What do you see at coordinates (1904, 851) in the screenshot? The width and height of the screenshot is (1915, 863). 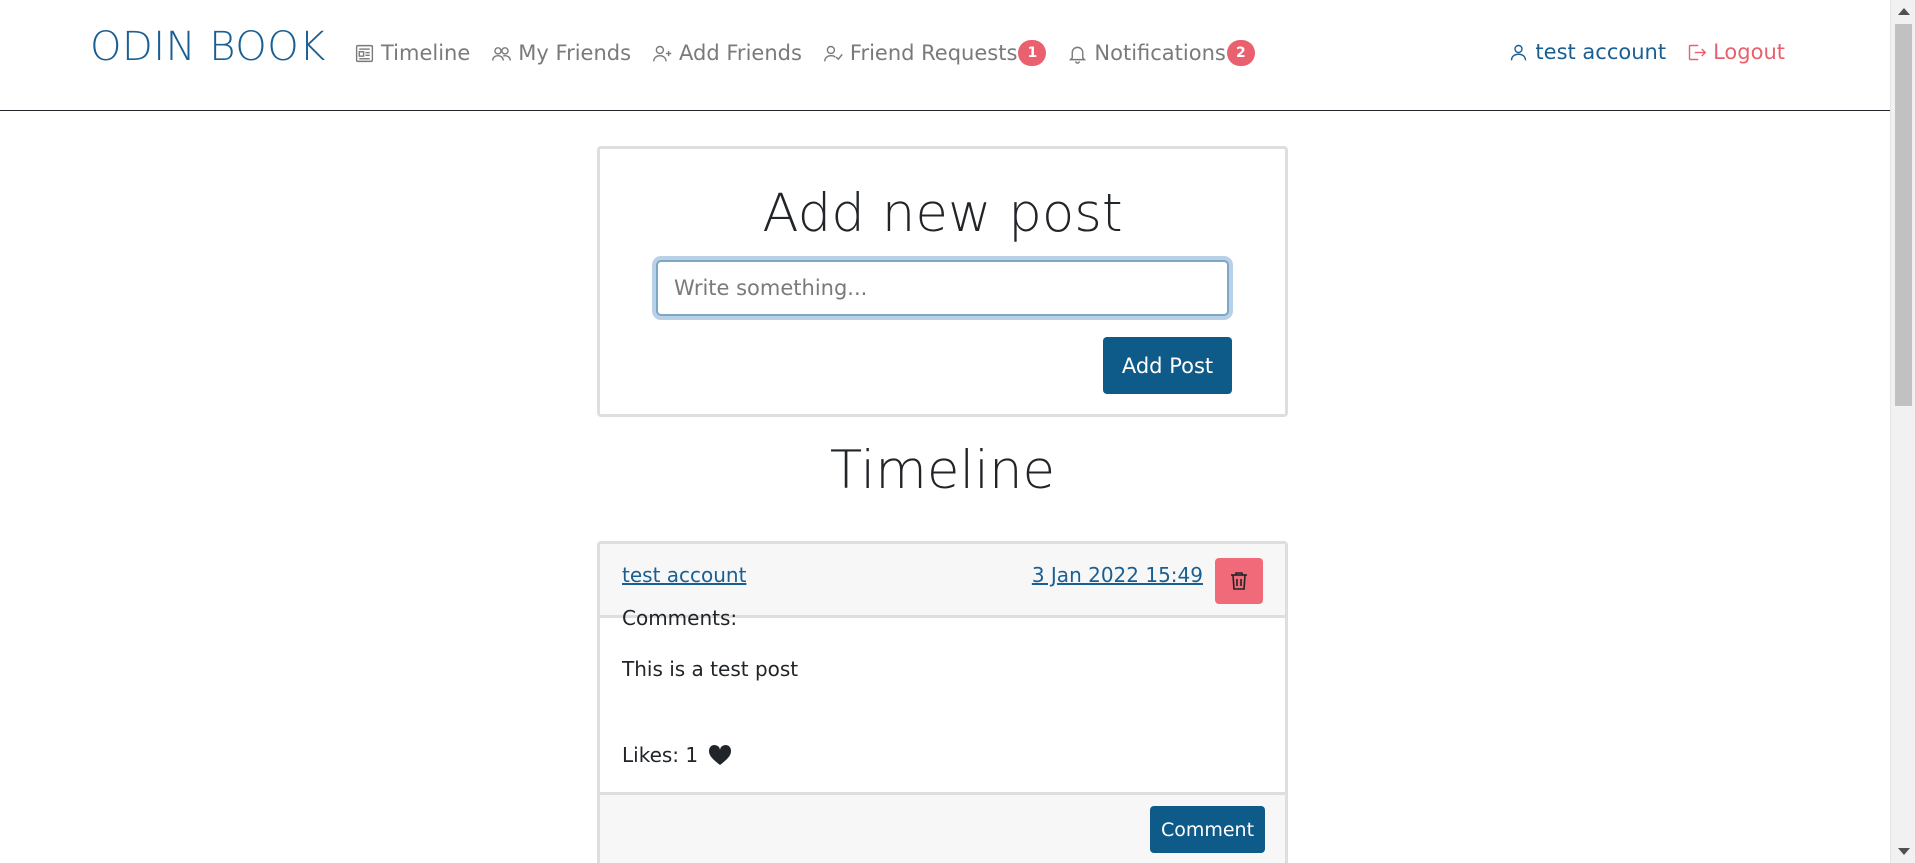 I see `scroll-down-arrow-icon` at bounding box center [1904, 851].